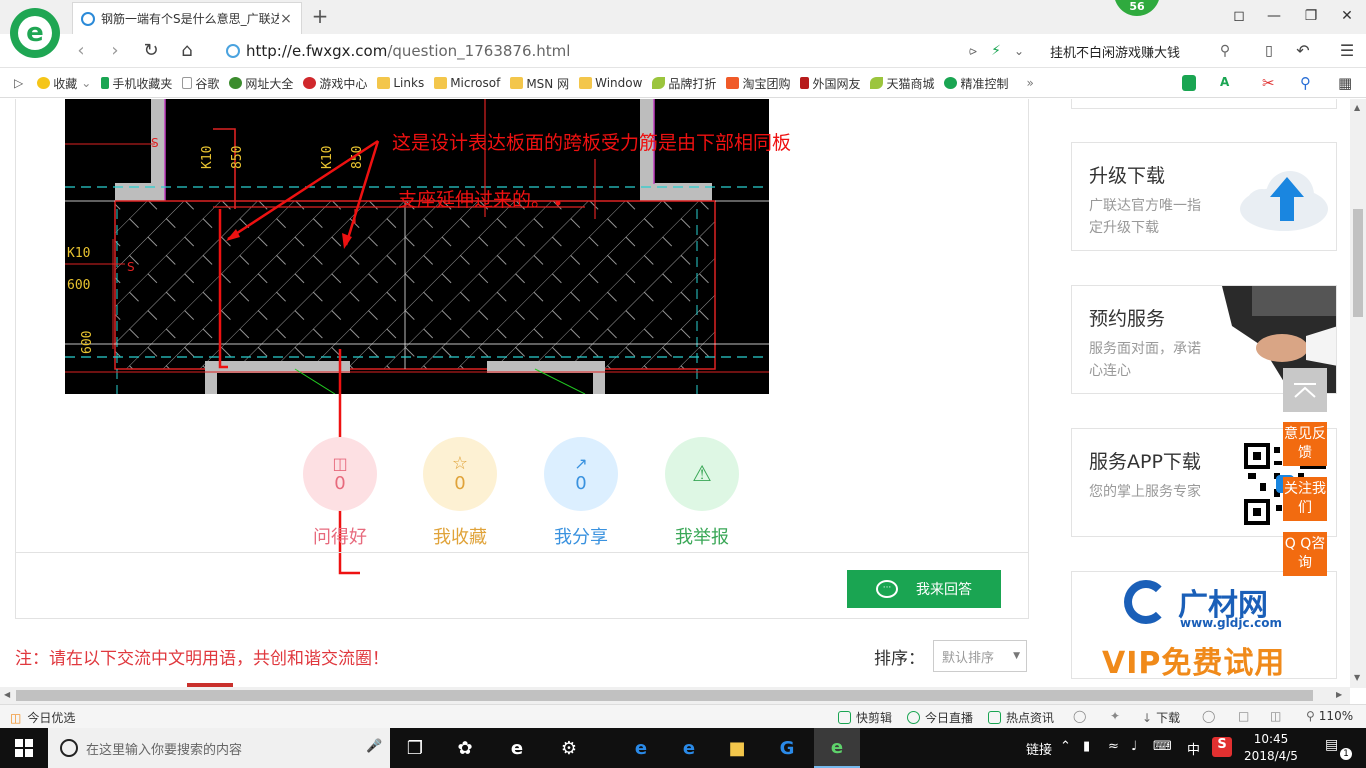 The image size is (1366, 768). Describe the element at coordinates (1275, 716) in the screenshot. I see `trash-icon: ◫` at that location.